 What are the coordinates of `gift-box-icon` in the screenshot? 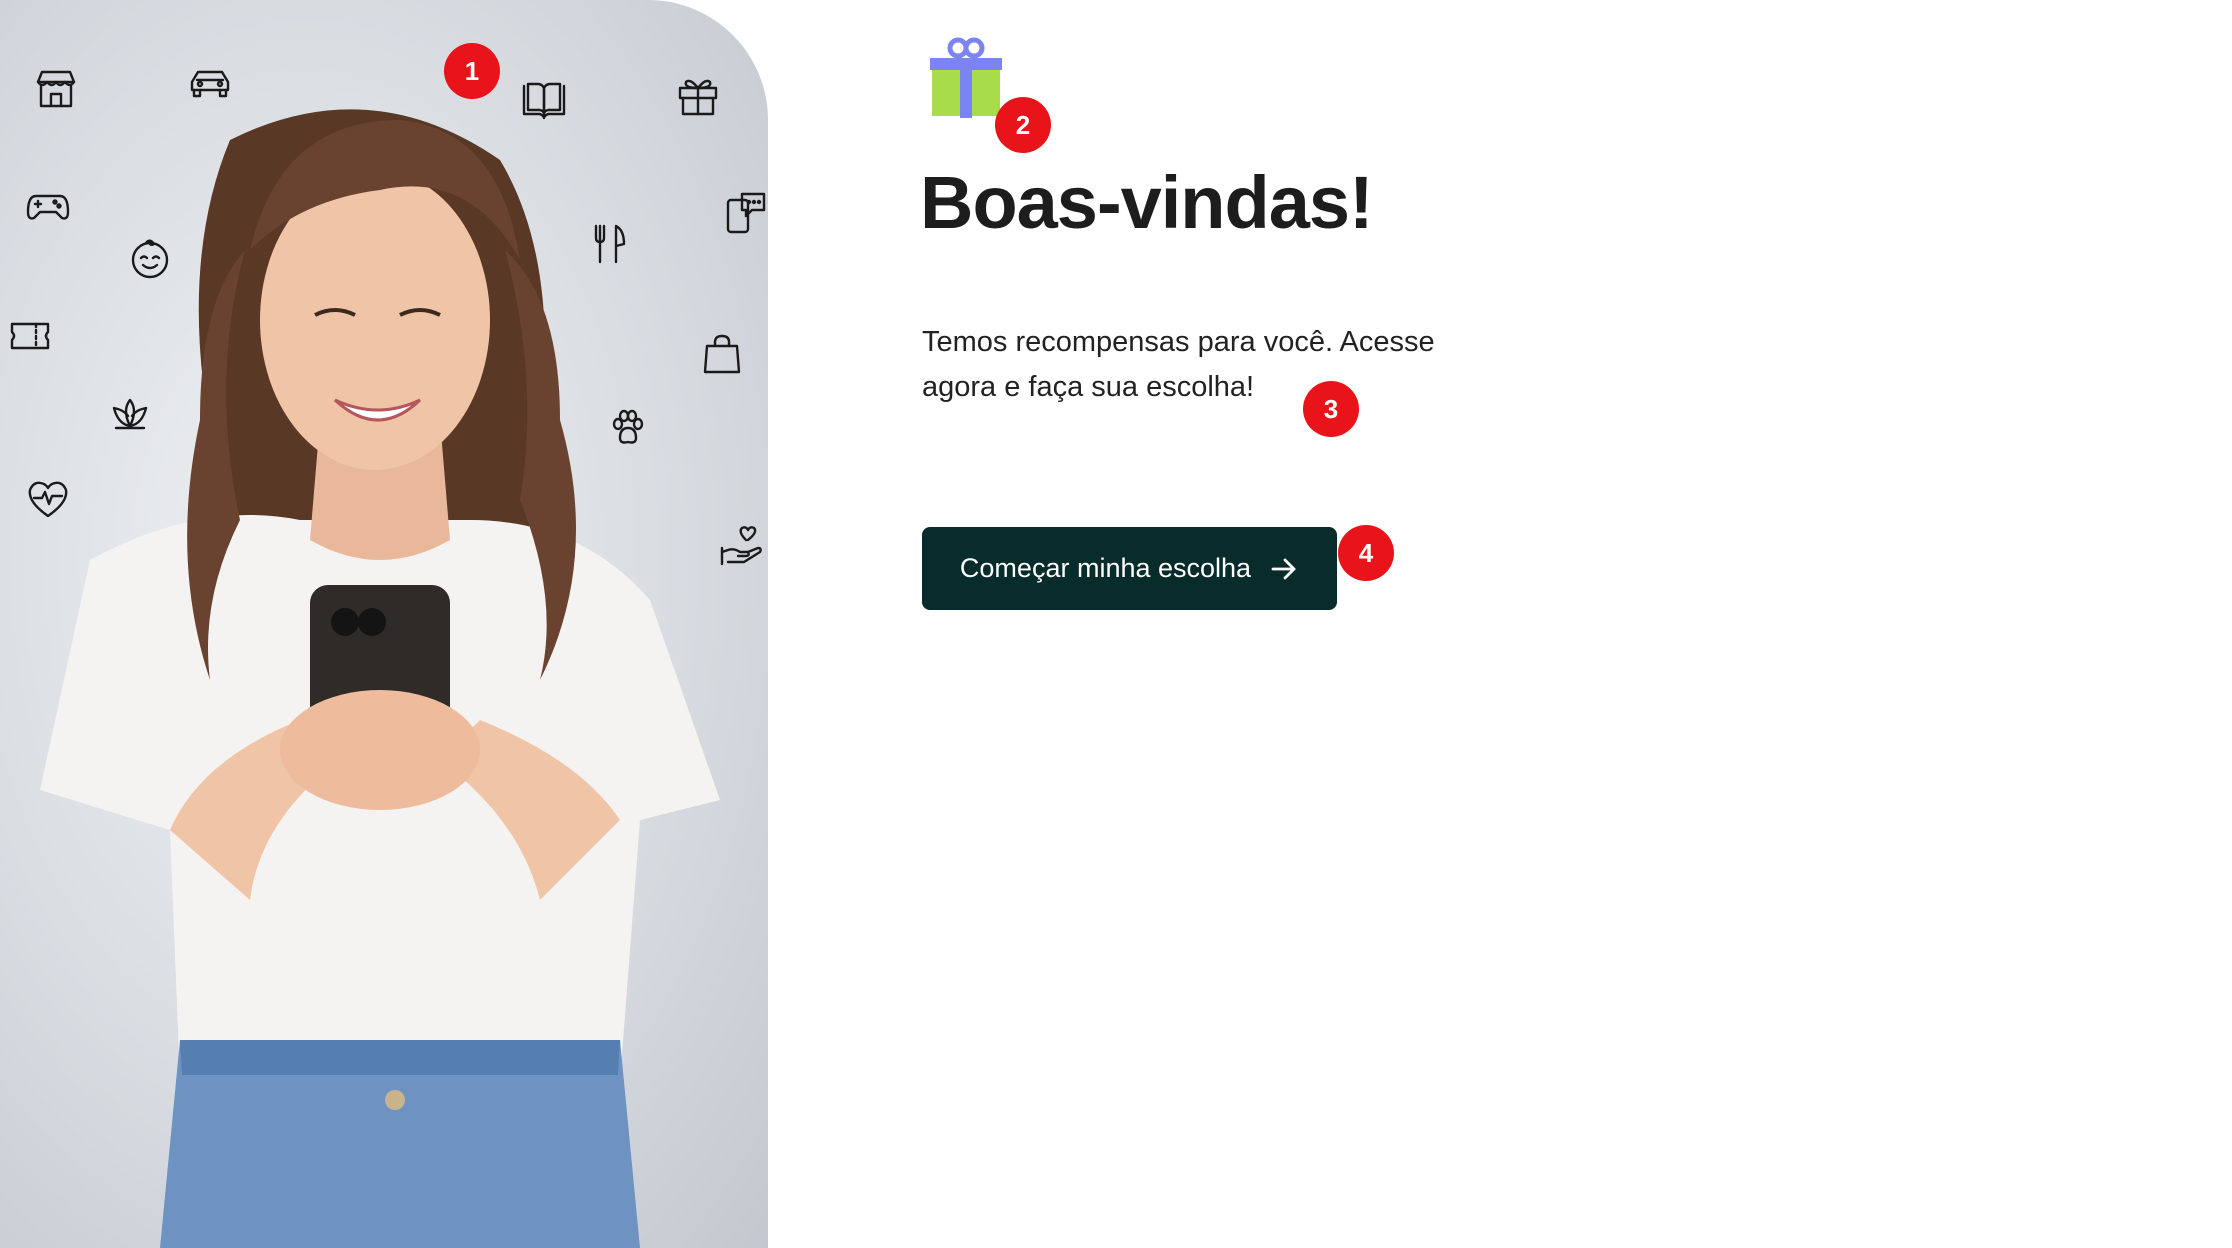 It's located at (966, 77).